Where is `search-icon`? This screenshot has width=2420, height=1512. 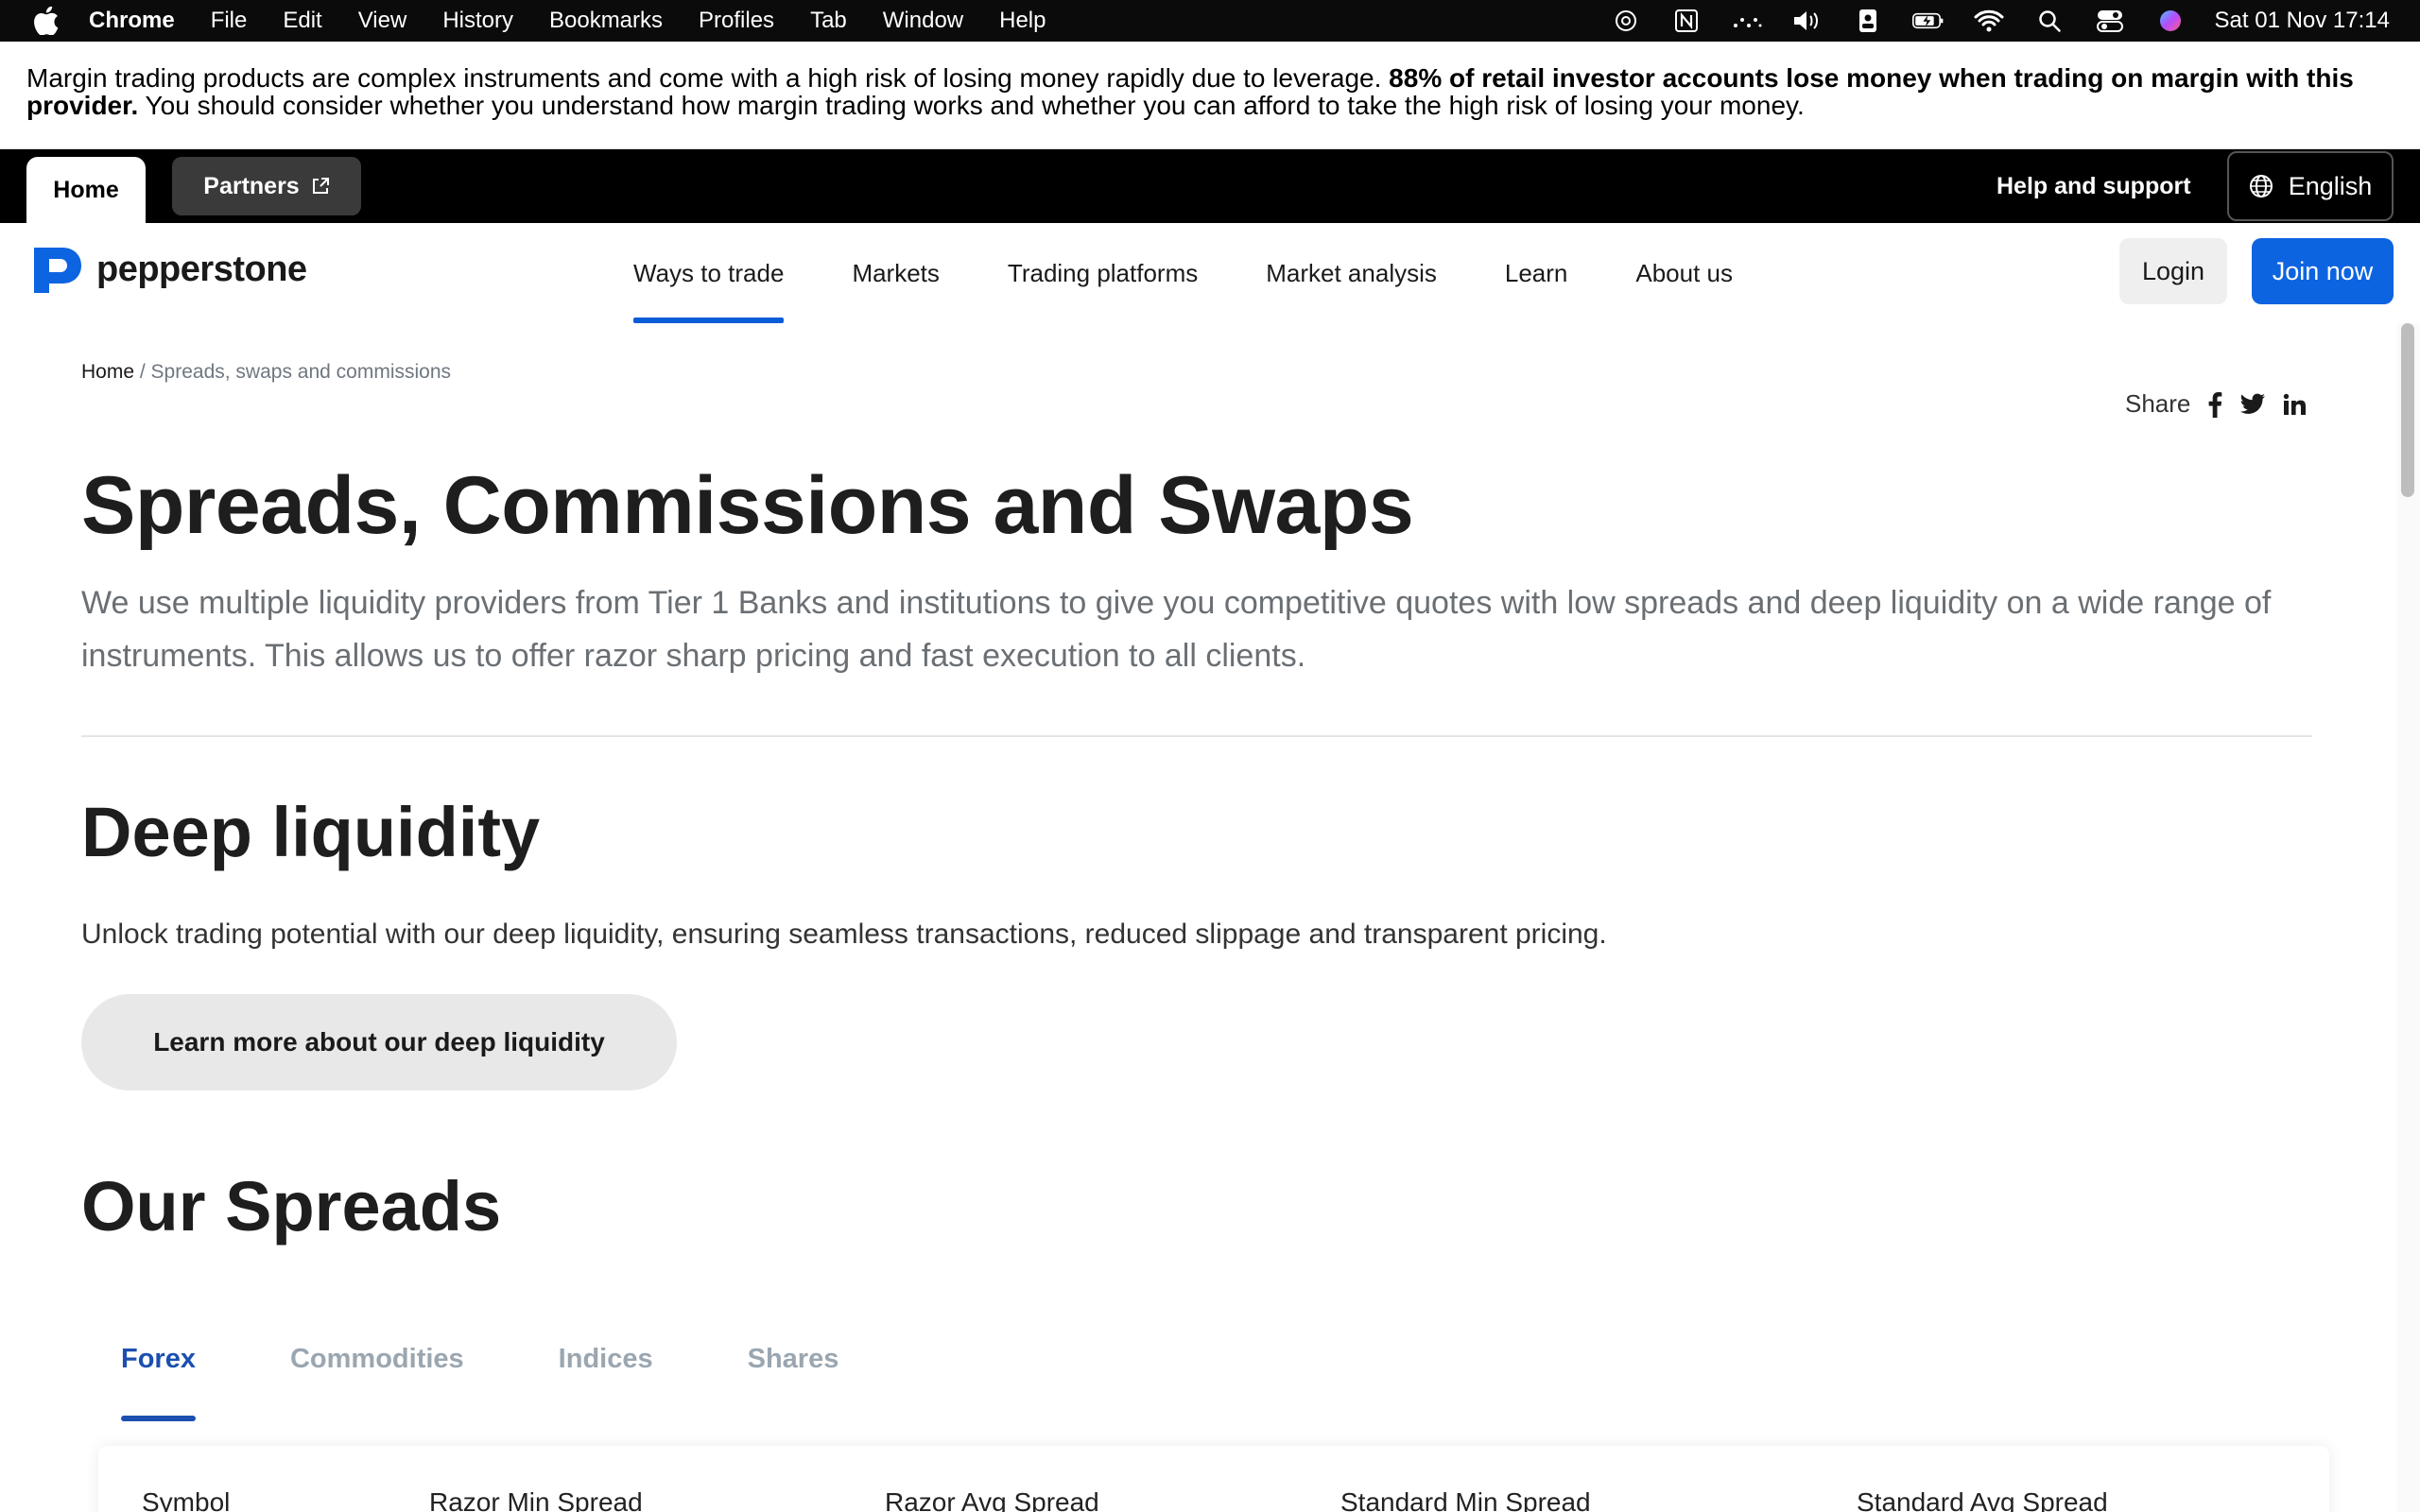
search-icon is located at coordinates (2049, 21).